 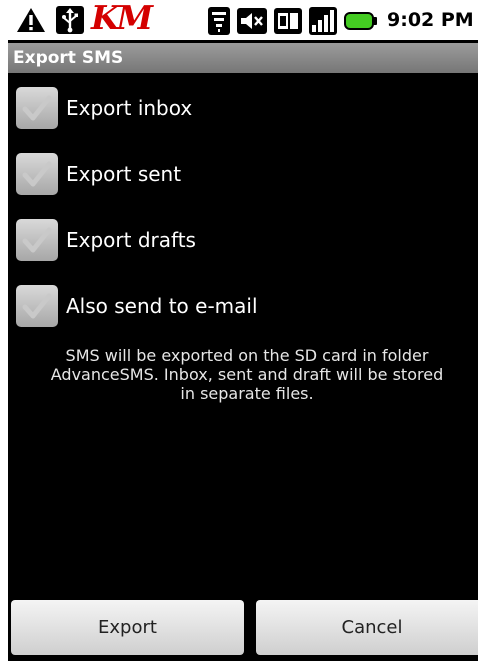 I want to click on title-bar: Export SMS, so click(x=243, y=58).